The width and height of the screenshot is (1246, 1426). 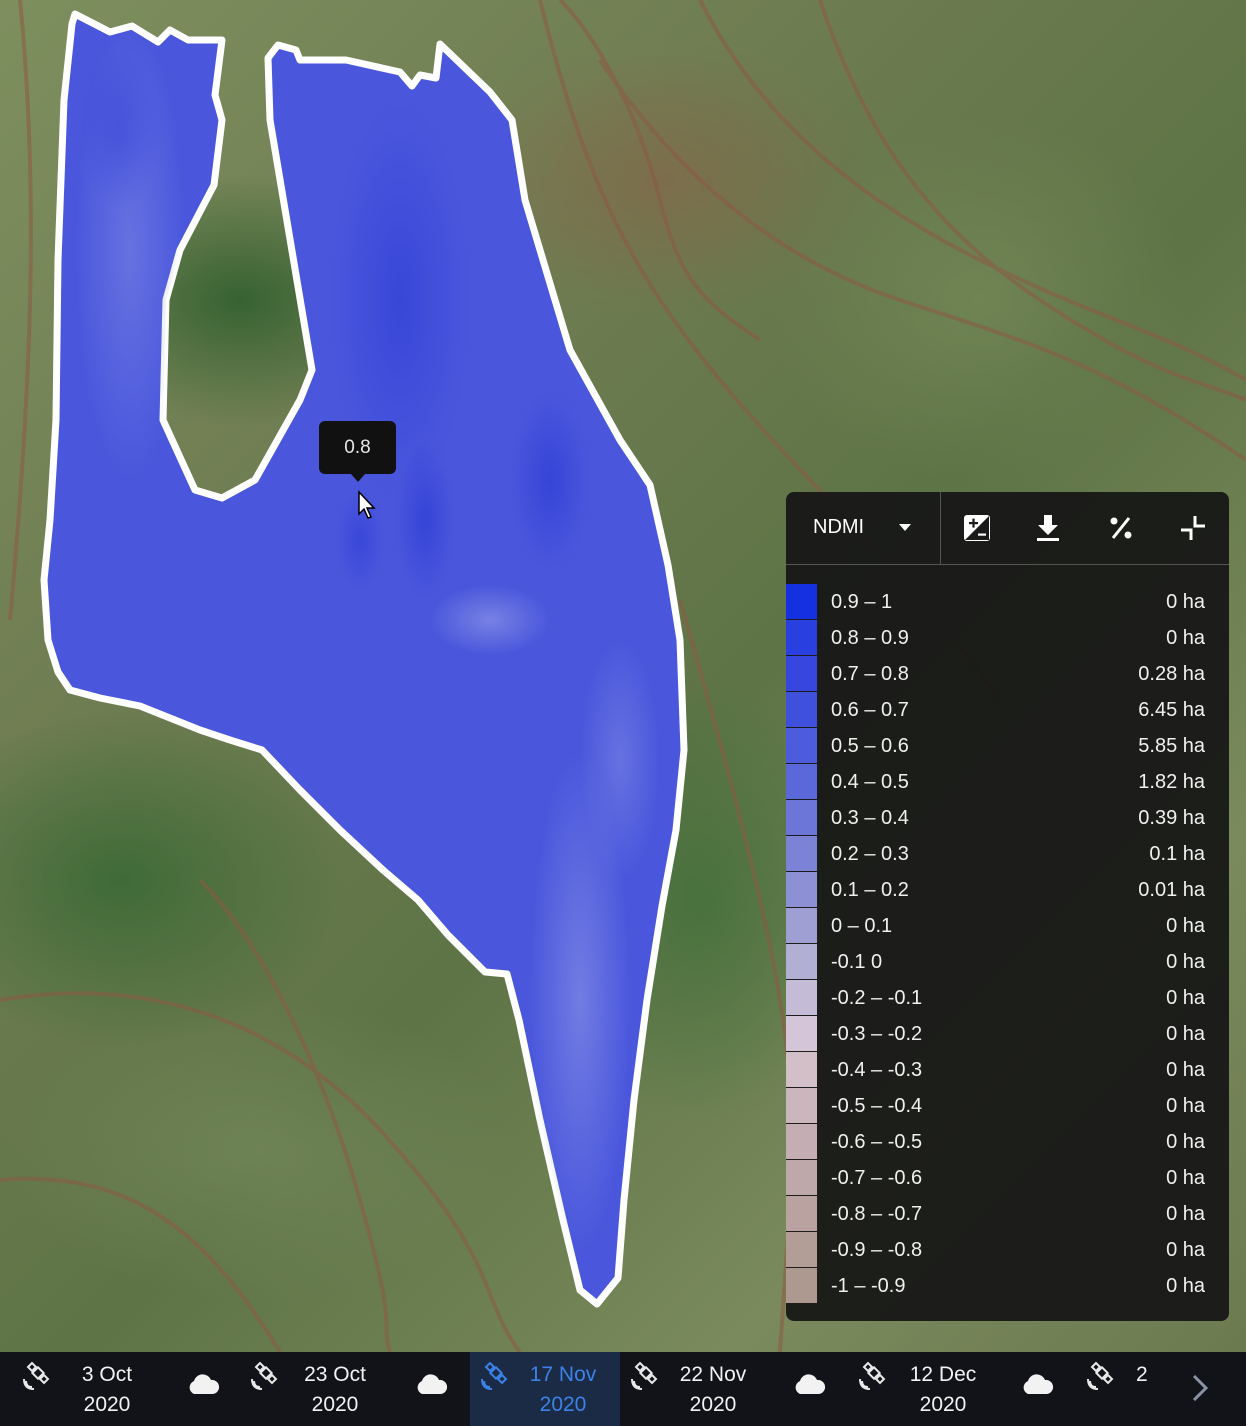 What do you see at coordinates (1007, 818) in the screenshot?
I see `legend-row: 0.3 – 0.4 0.39 ha` at bounding box center [1007, 818].